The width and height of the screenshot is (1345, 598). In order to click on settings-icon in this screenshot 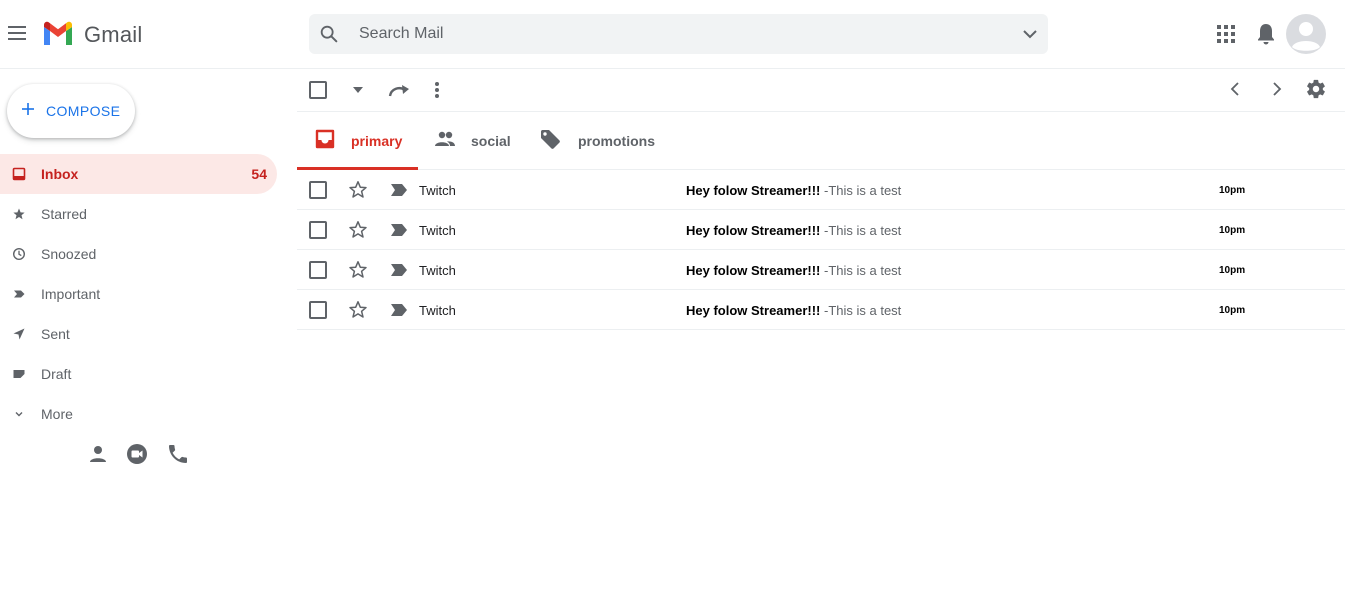, I will do `click(1316, 89)`.